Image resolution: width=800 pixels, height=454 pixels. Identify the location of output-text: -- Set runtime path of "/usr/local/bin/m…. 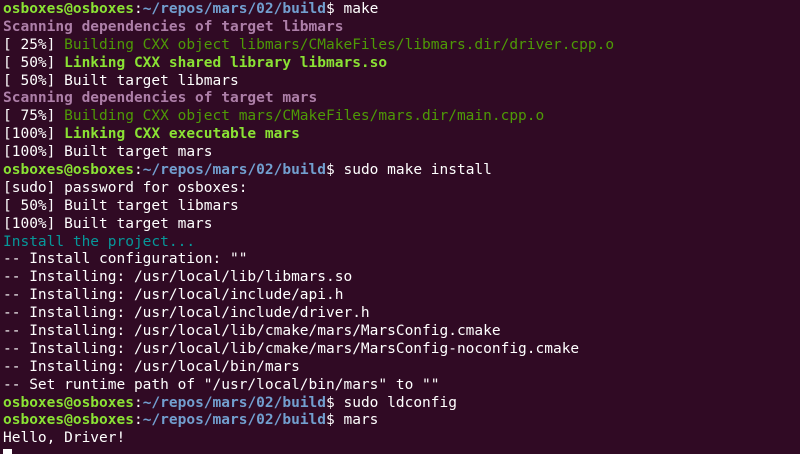
(221, 384).